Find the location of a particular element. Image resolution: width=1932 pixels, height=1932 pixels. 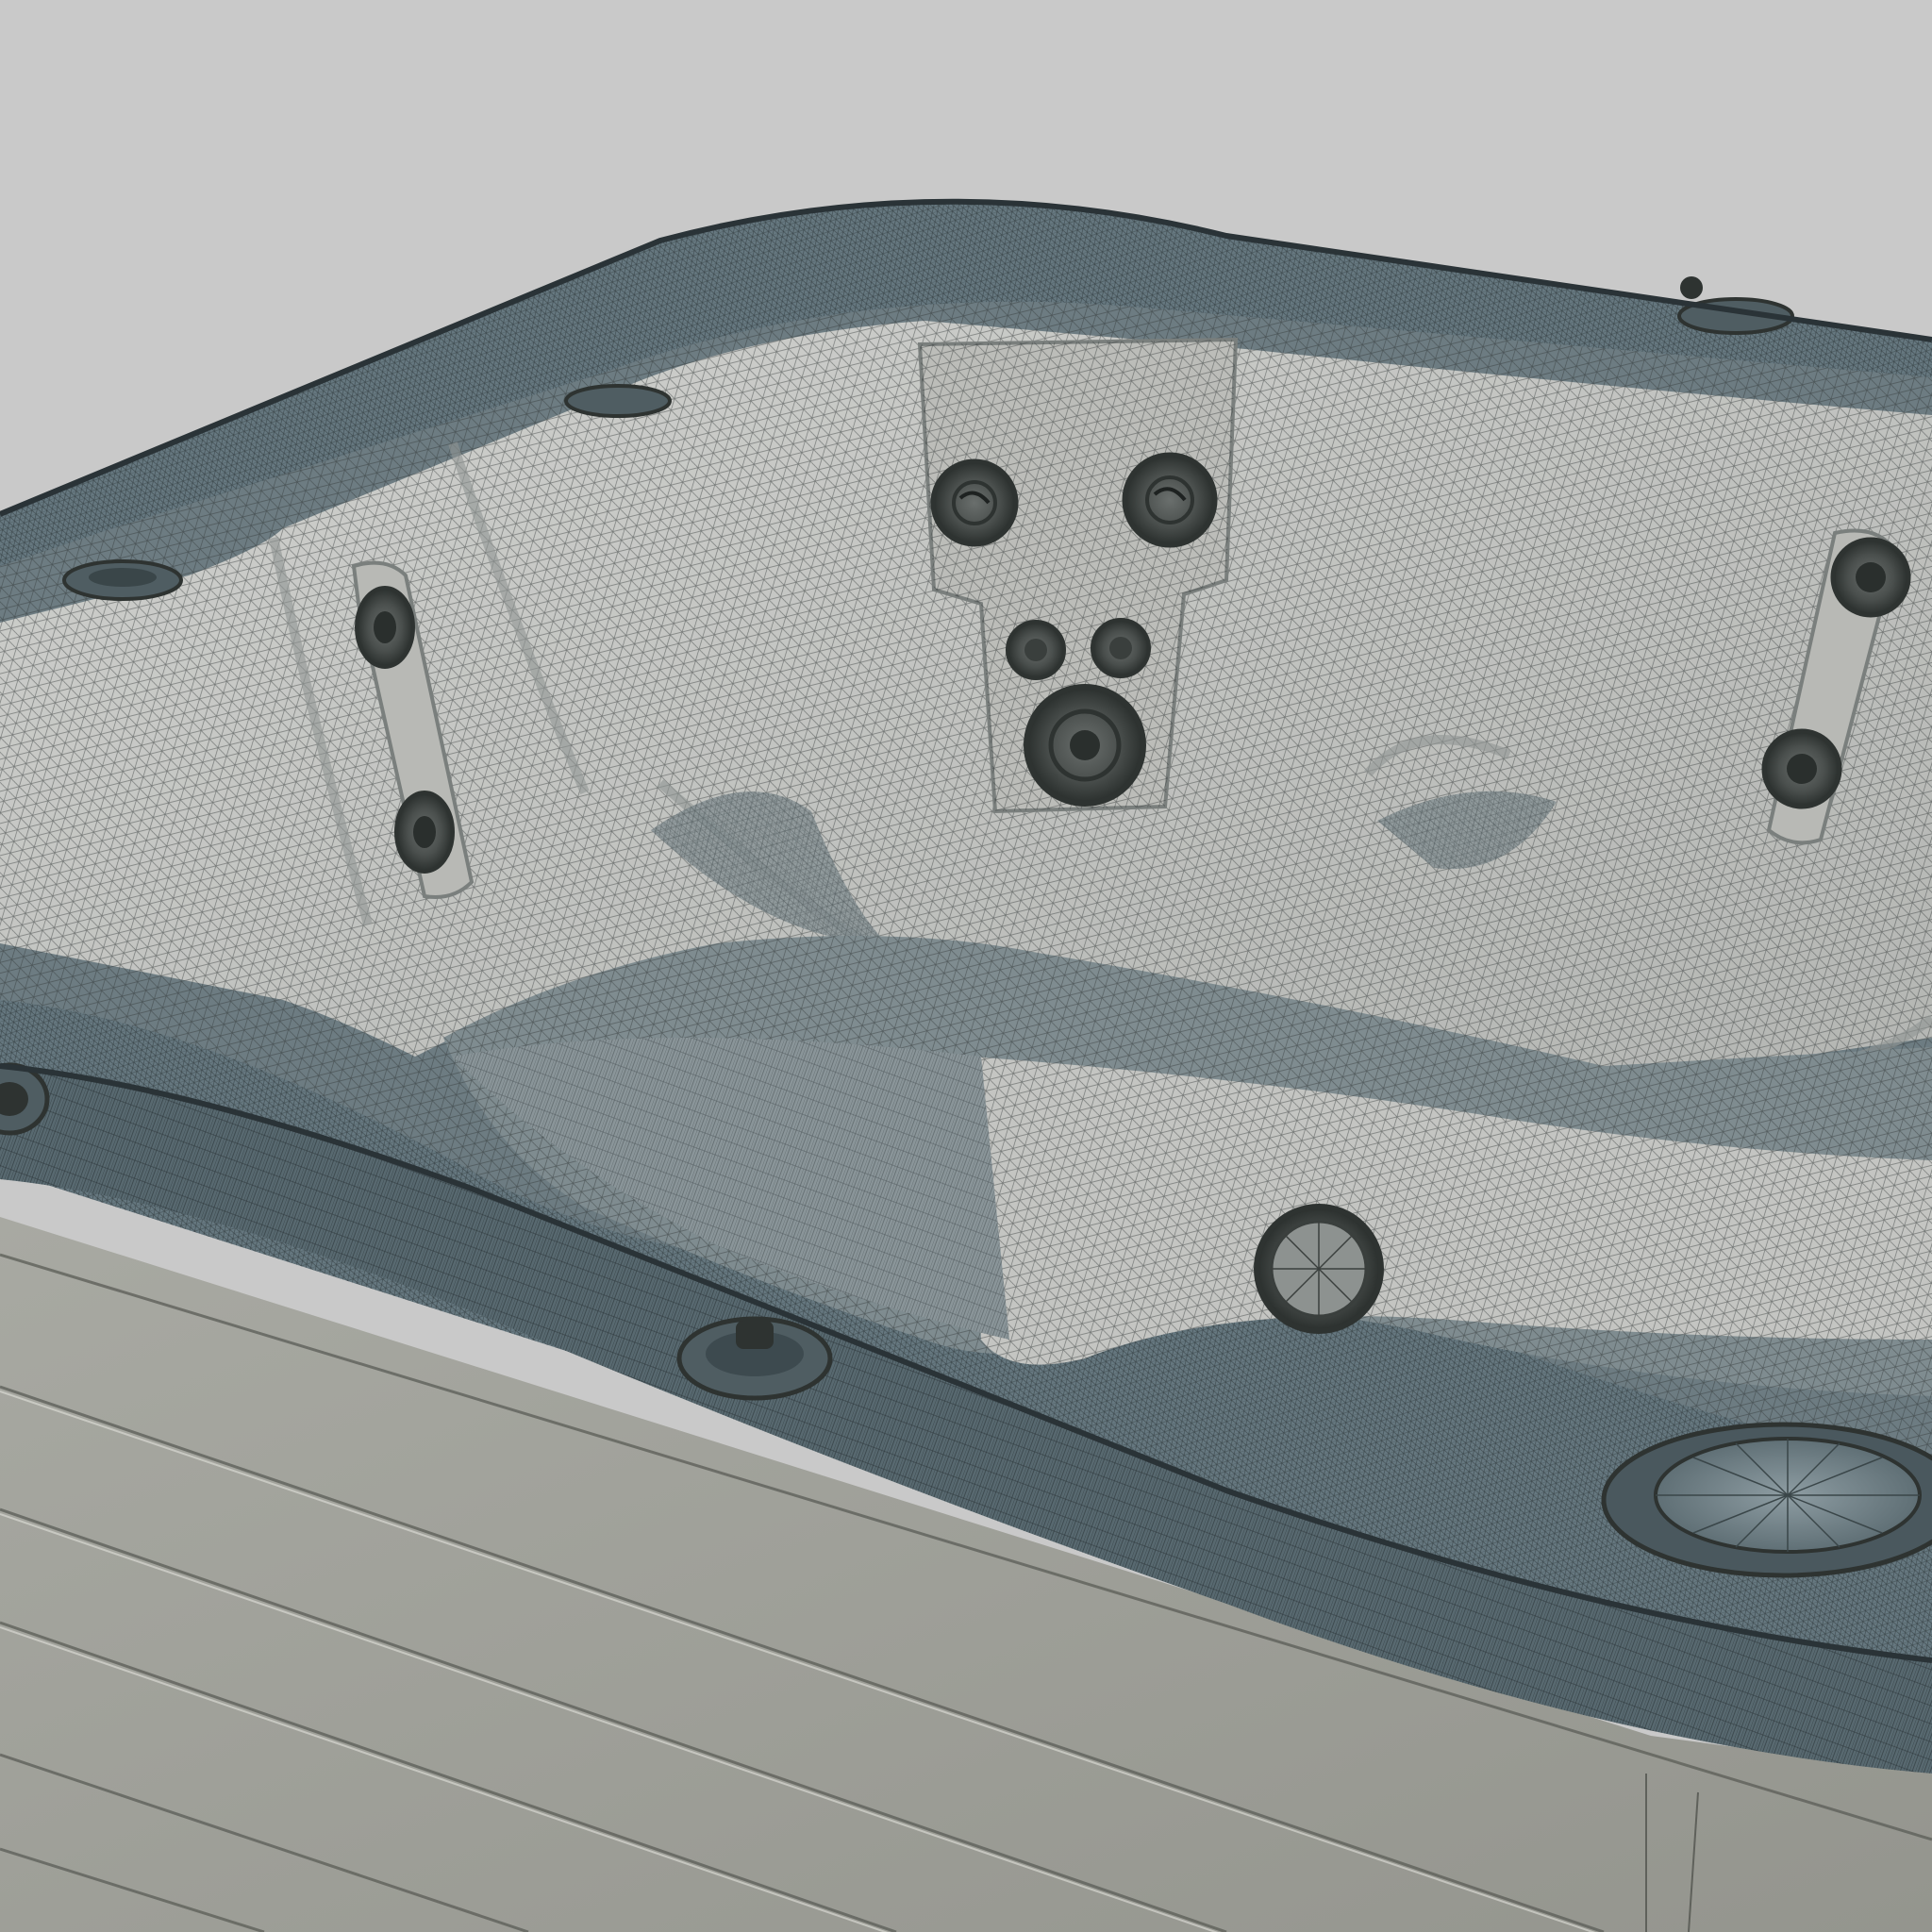

drain-icon is located at coordinates (1319, 1269).